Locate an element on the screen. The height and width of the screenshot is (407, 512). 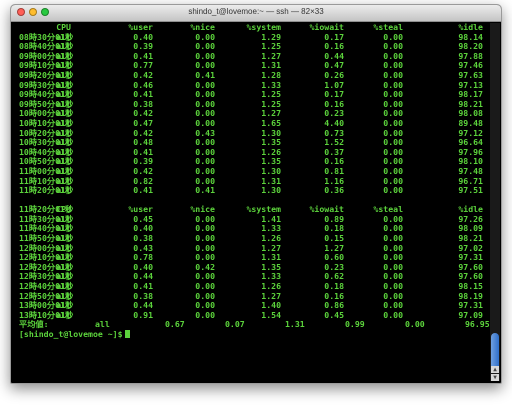
table-row: 10時50分01秒 all 0.39 0.00 1.35 0.16 0.00 98.10 is located at coordinates (251, 162).